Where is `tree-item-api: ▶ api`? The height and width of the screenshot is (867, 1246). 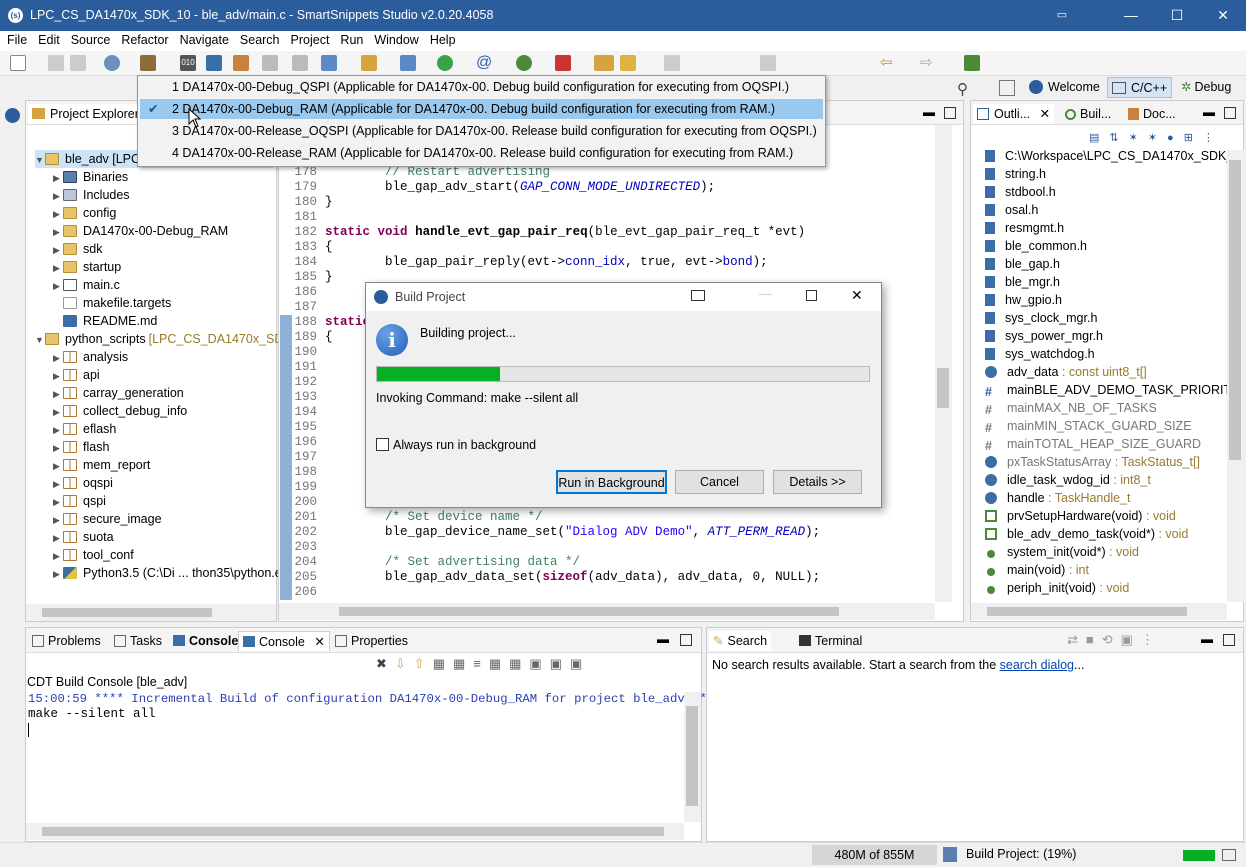
tree-item-api: ▶ api is located at coordinates (76, 375).